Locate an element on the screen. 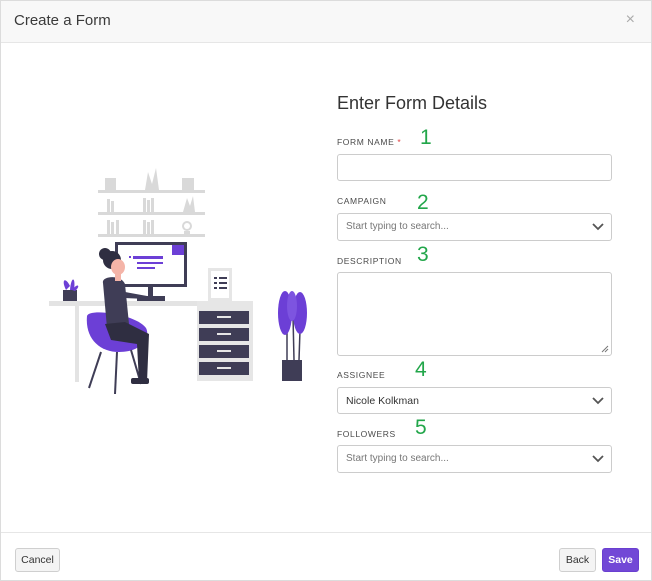 This screenshot has height=581, width=652. footer-divider is located at coordinates (326, 532).